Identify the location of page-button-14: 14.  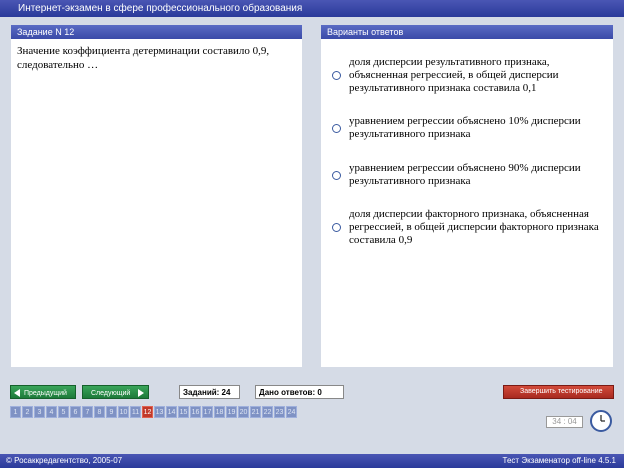
(171, 412).